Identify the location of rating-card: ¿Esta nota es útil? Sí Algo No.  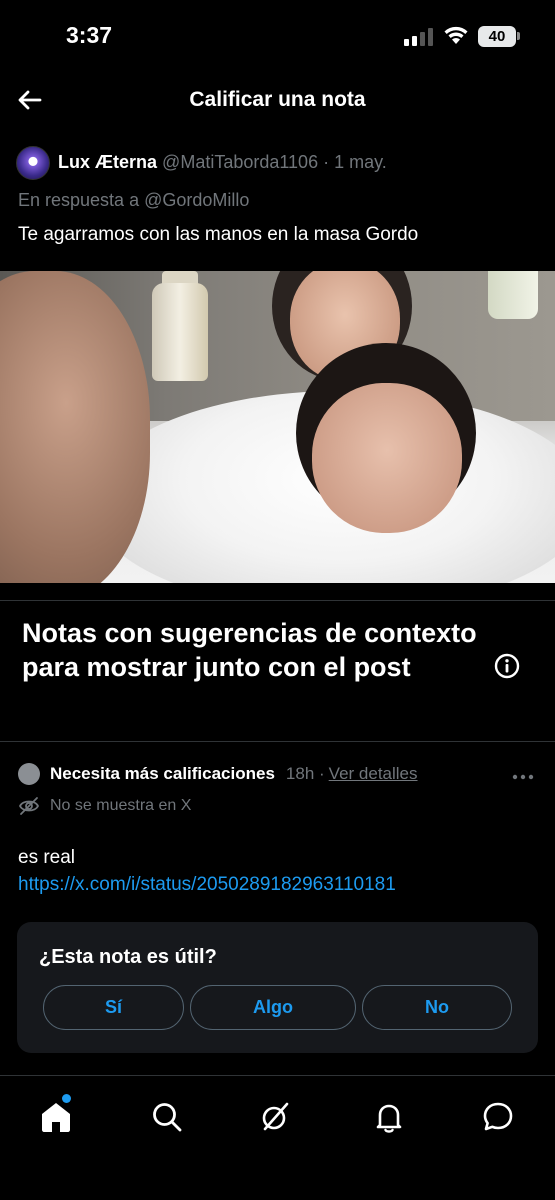
(277, 987).